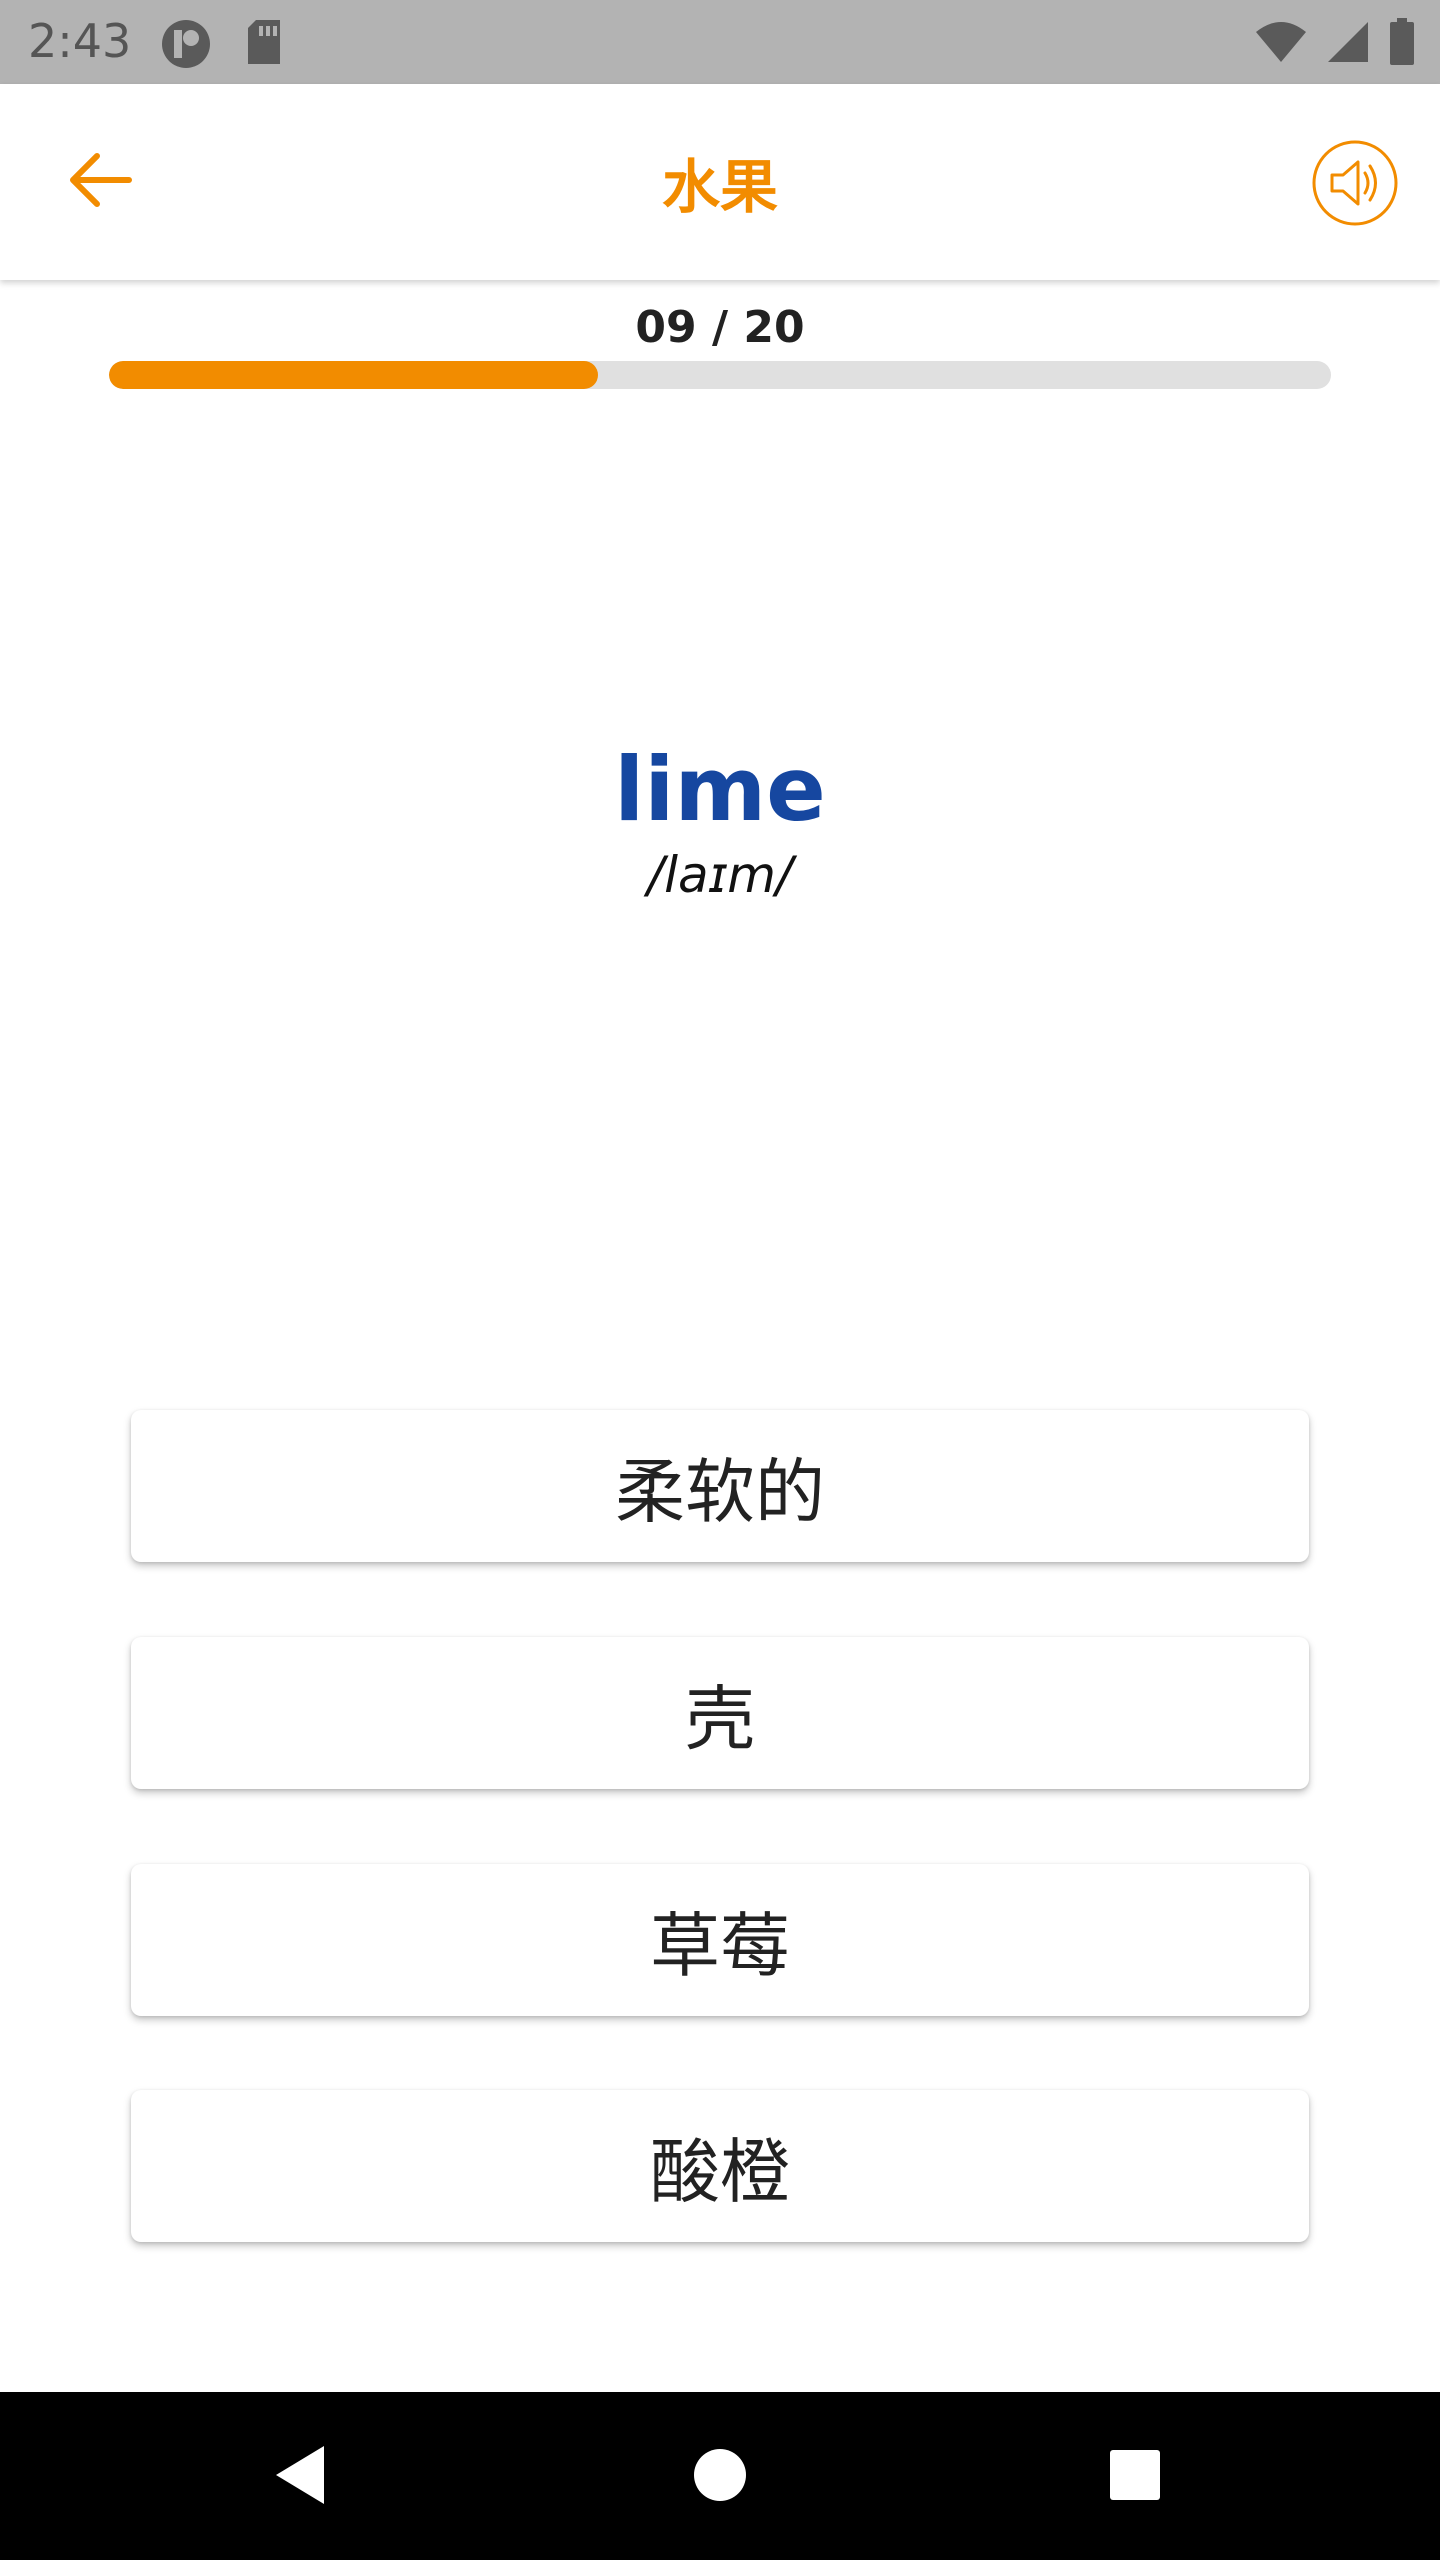  Describe the element at coordinates (1355, 183) in the screenshot. I see `speaker-button` at that location.